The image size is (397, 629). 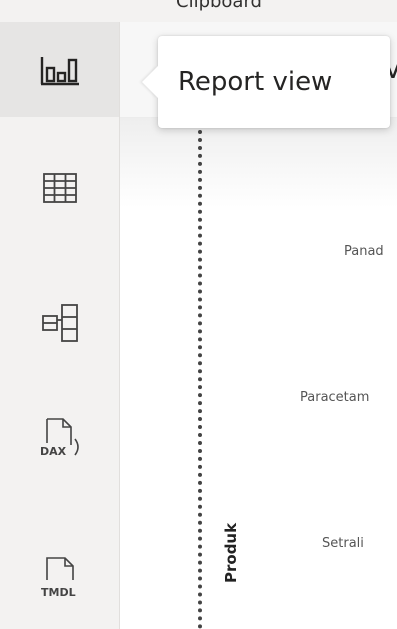 I want to click on tooltip-arrow, so click(x=150, y=82).